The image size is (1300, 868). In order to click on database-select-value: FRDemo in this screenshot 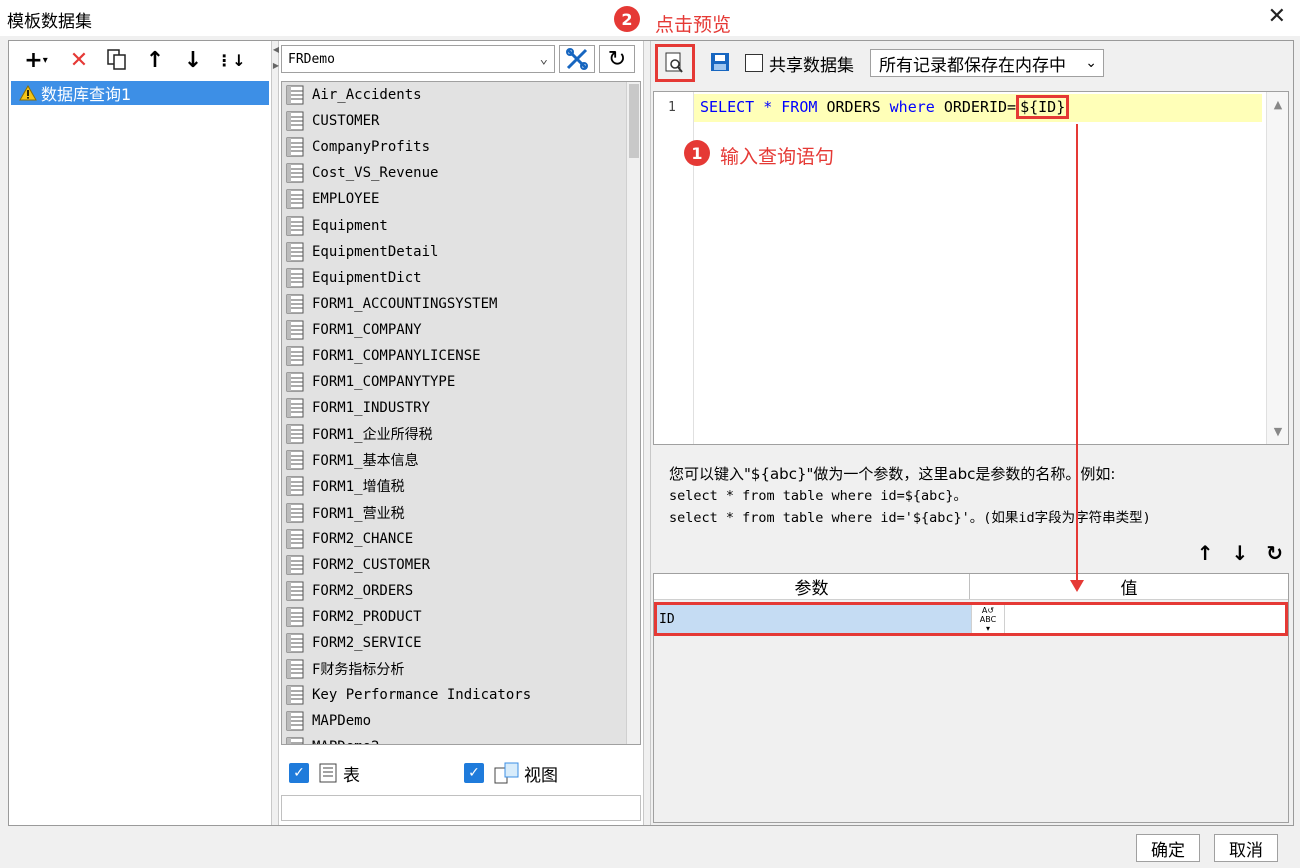, I will do `click(311, 59)`.